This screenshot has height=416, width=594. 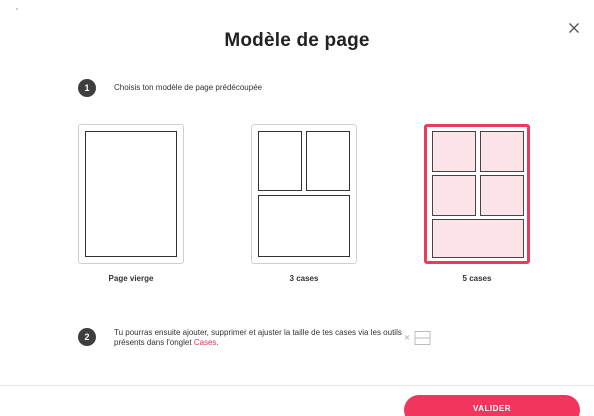 I want to click on cases-tab-link: Cases, so click(x=205, y=342).